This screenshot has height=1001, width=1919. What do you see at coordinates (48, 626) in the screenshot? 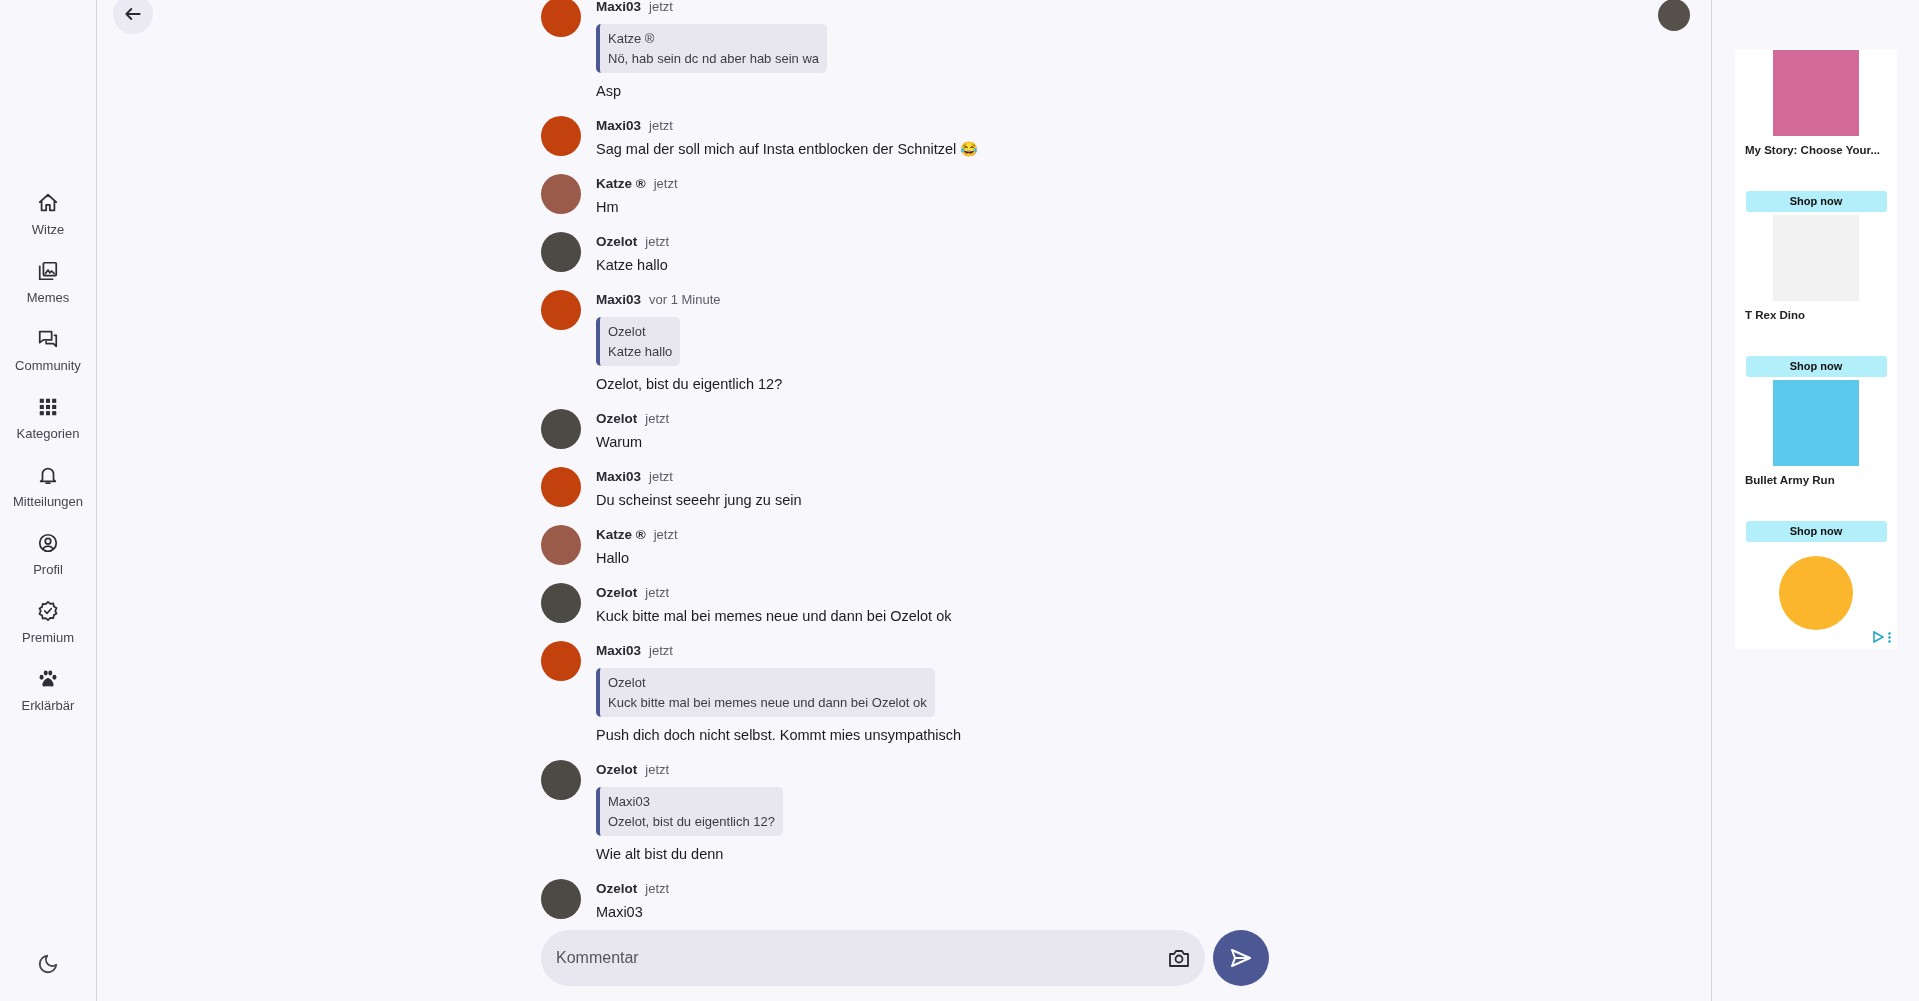
I see `nav-item: Premium` at bounding box center [48, 626].